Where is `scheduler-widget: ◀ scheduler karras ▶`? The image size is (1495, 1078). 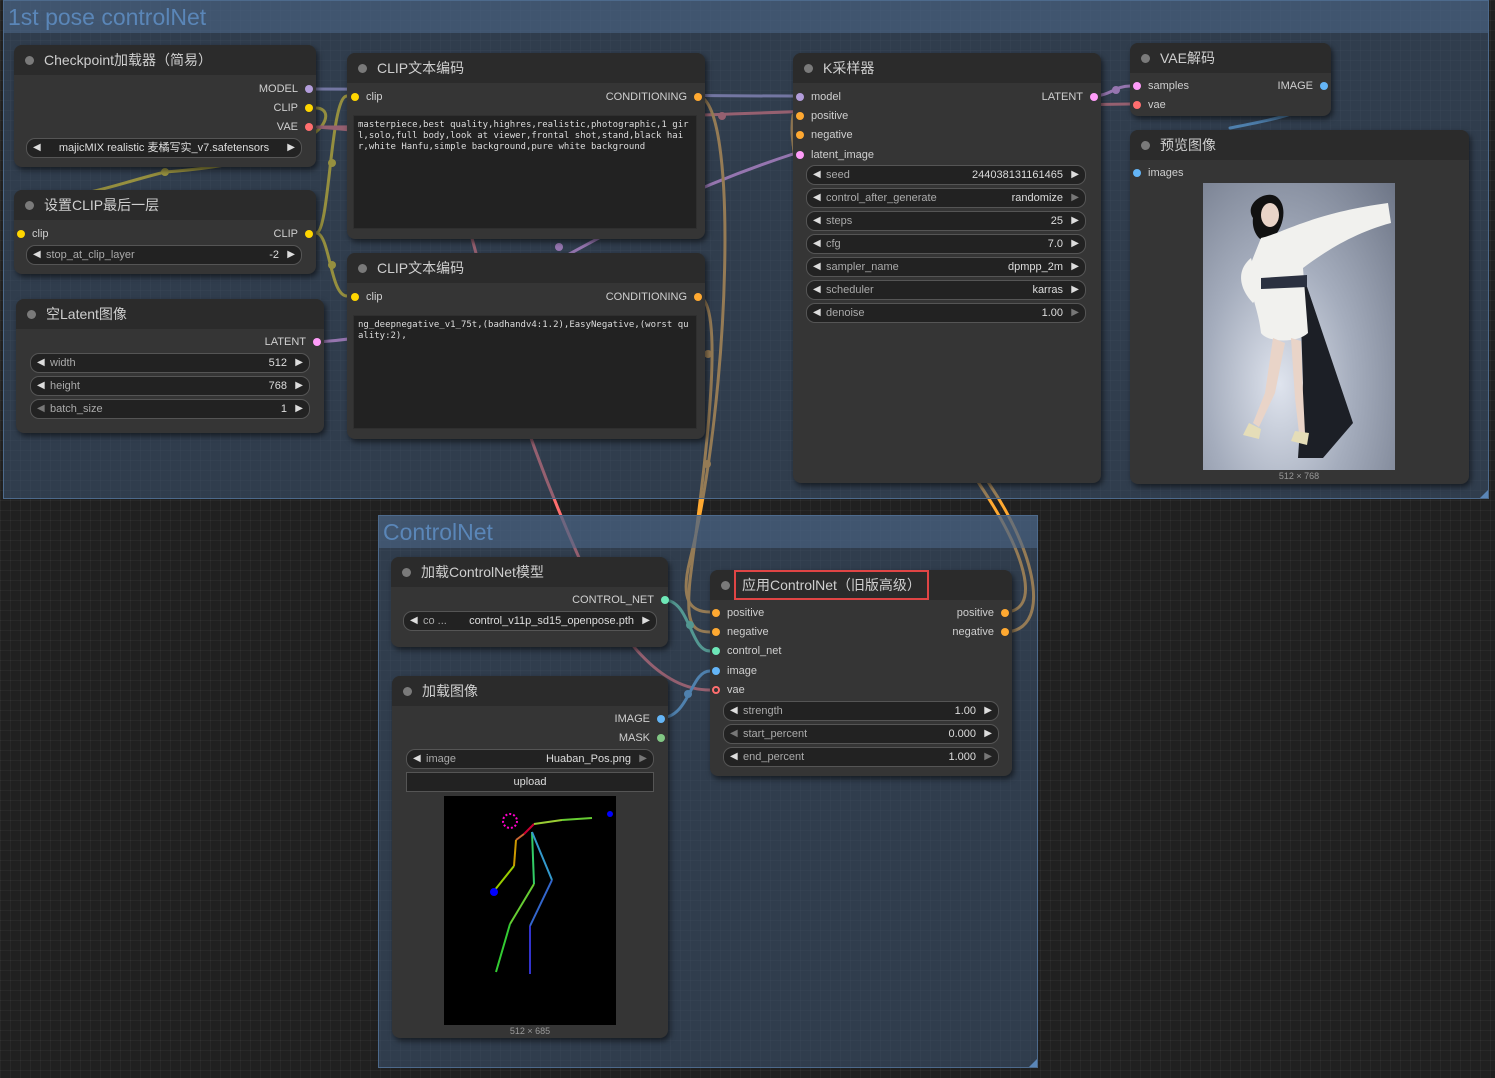
scheduler-widget: ◀ scheduler karras ▶ is located at coordinates (946, 290).